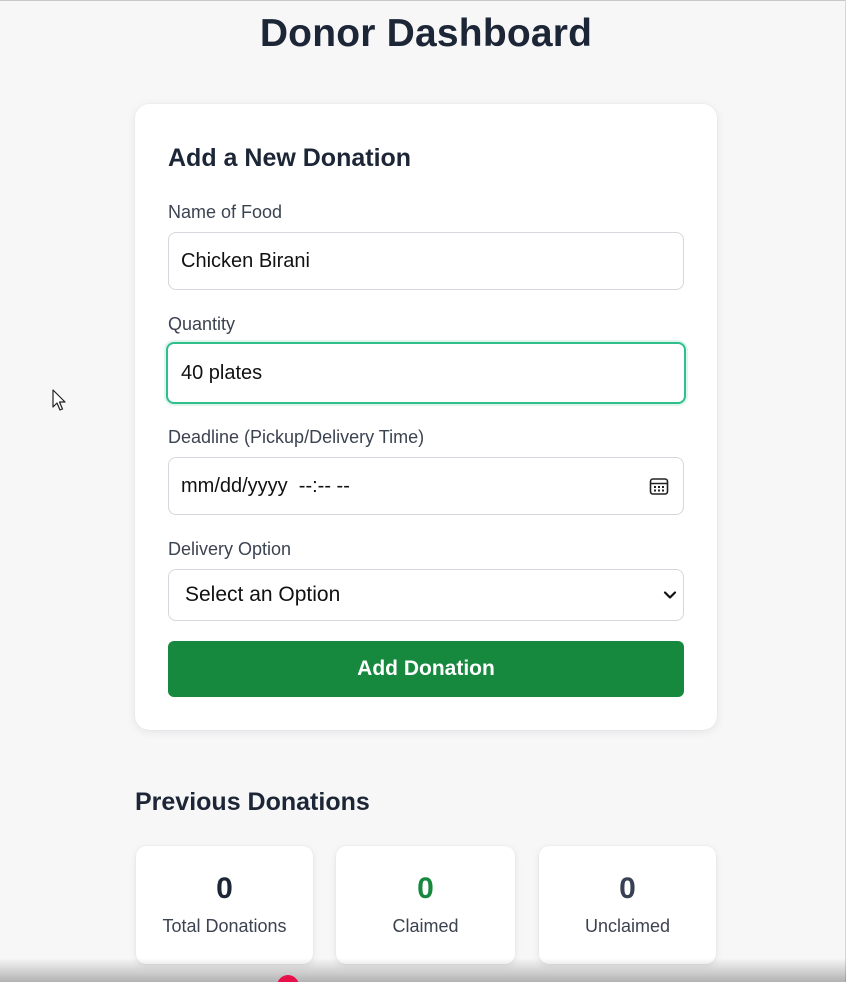  Describe the element at coordinates (202, 324) in the screenshot. I see `quantity-label: Quantity` at that location.